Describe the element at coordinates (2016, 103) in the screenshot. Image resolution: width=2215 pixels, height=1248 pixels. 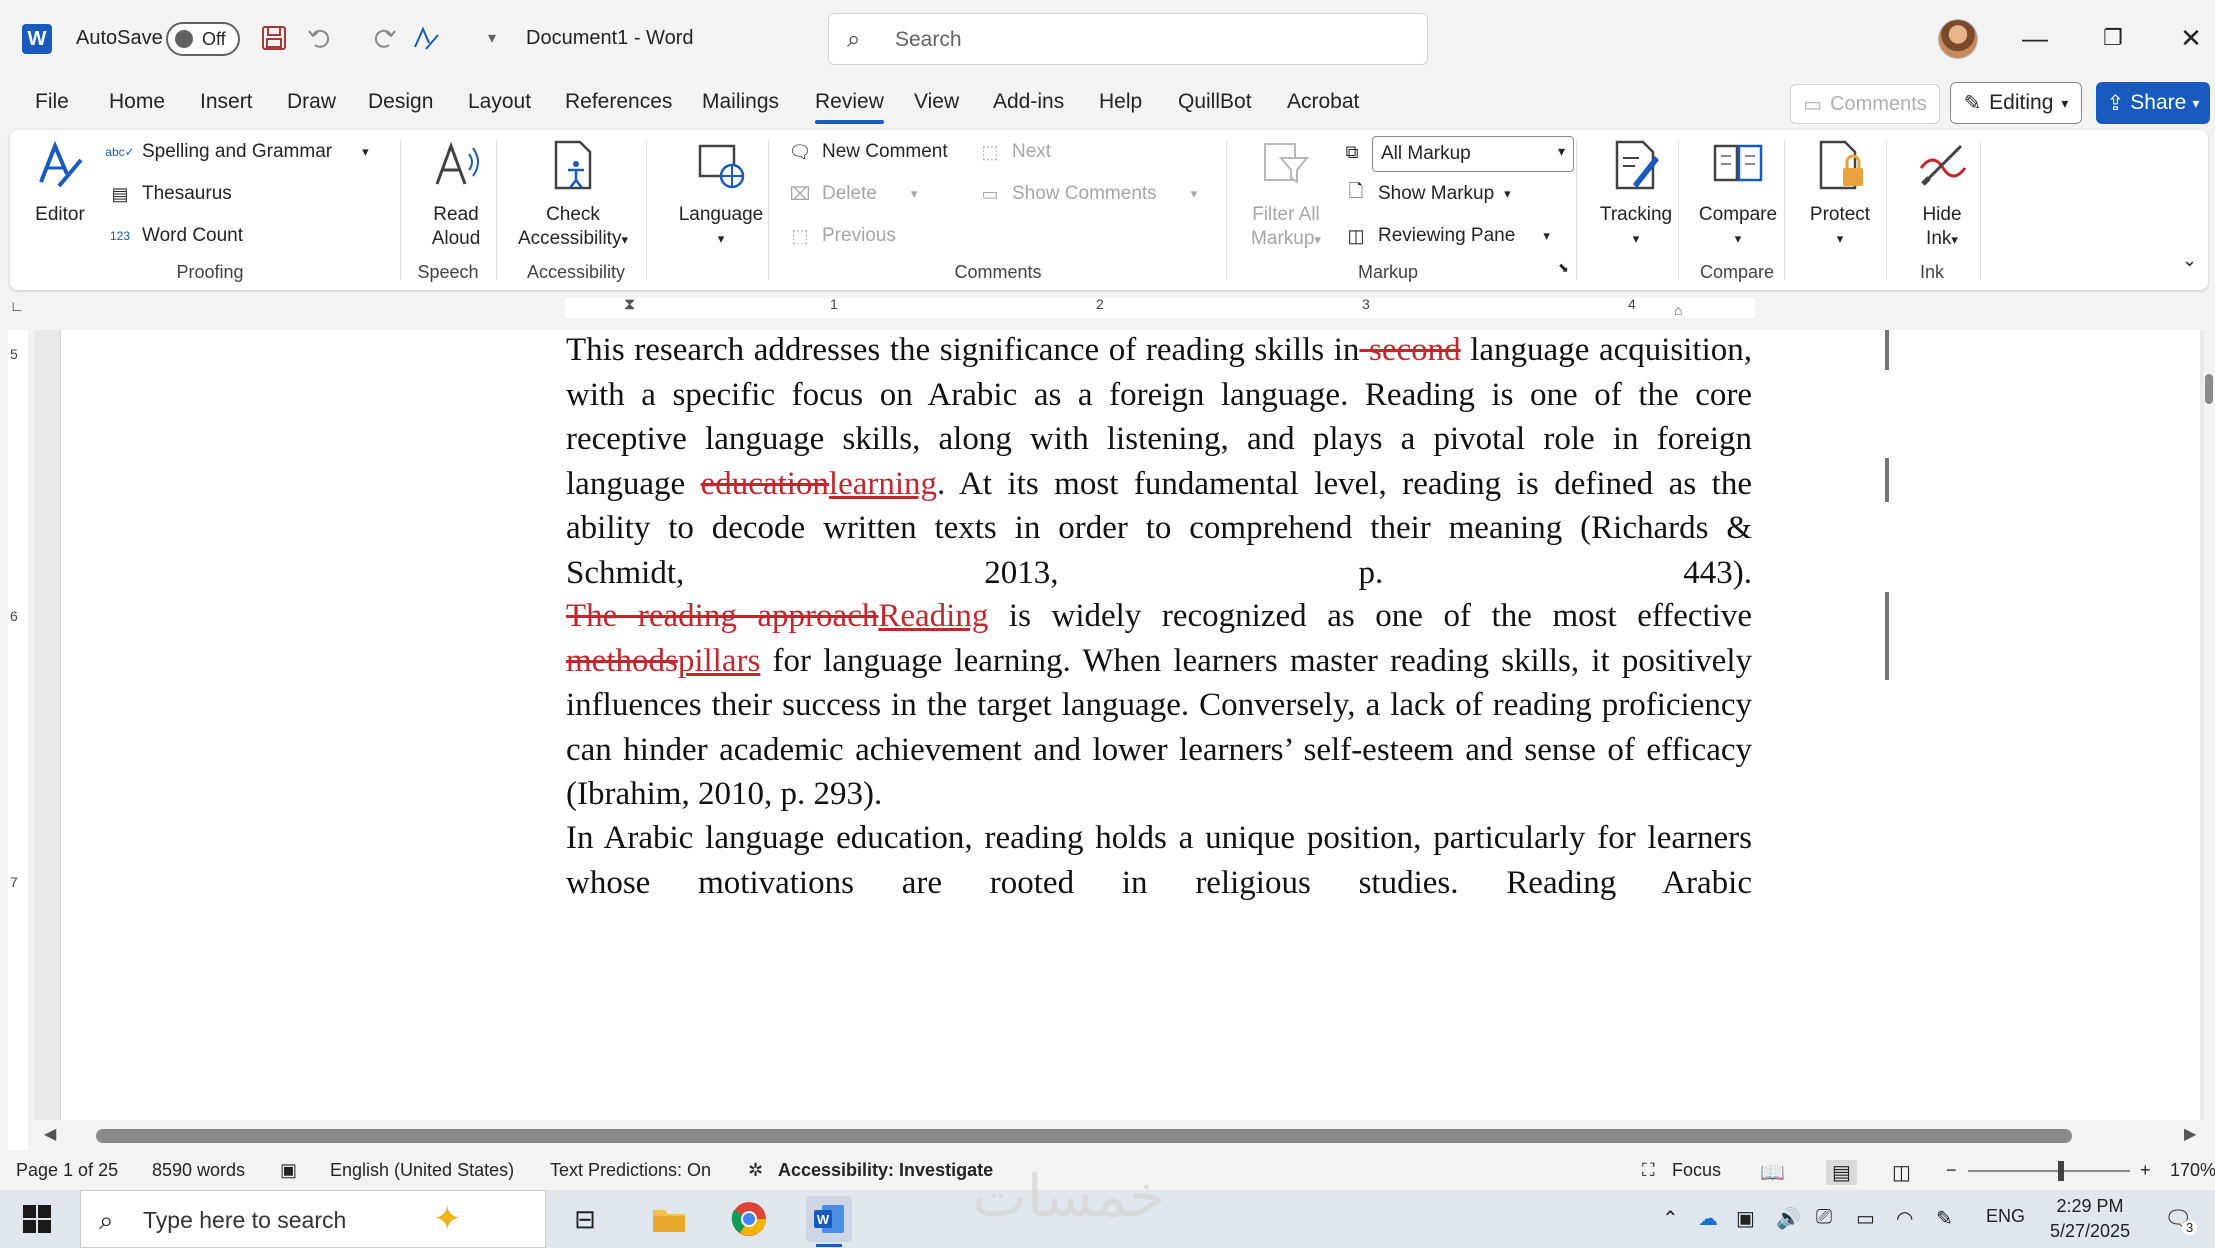
I see `editing-mode-button: ✎ Editing ▾` at that location.